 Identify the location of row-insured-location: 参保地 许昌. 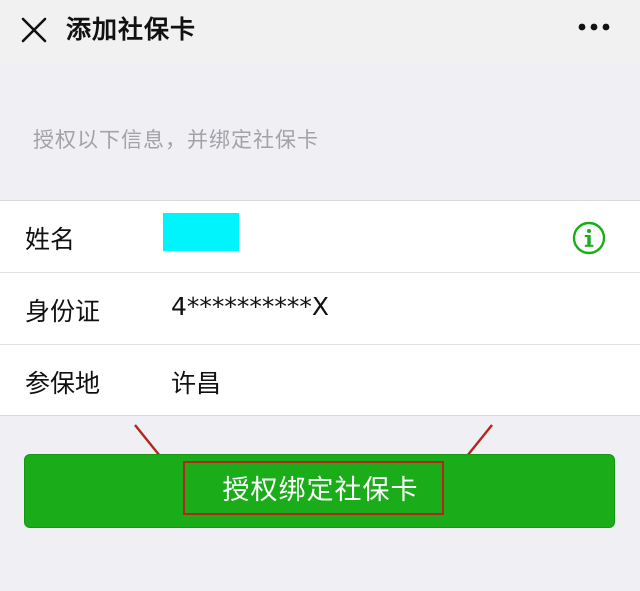
(320, 380).